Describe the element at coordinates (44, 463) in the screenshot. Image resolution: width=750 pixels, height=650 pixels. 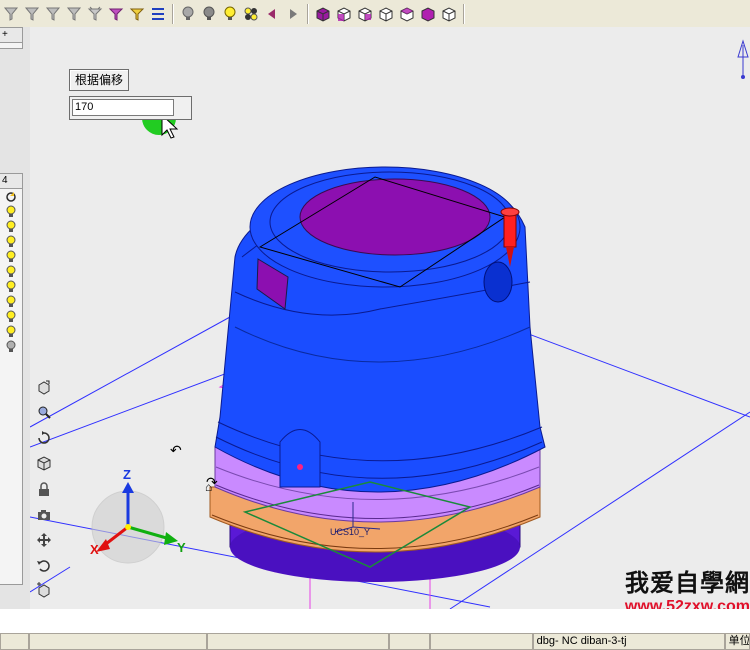
I see `box-view-icon` at that location.